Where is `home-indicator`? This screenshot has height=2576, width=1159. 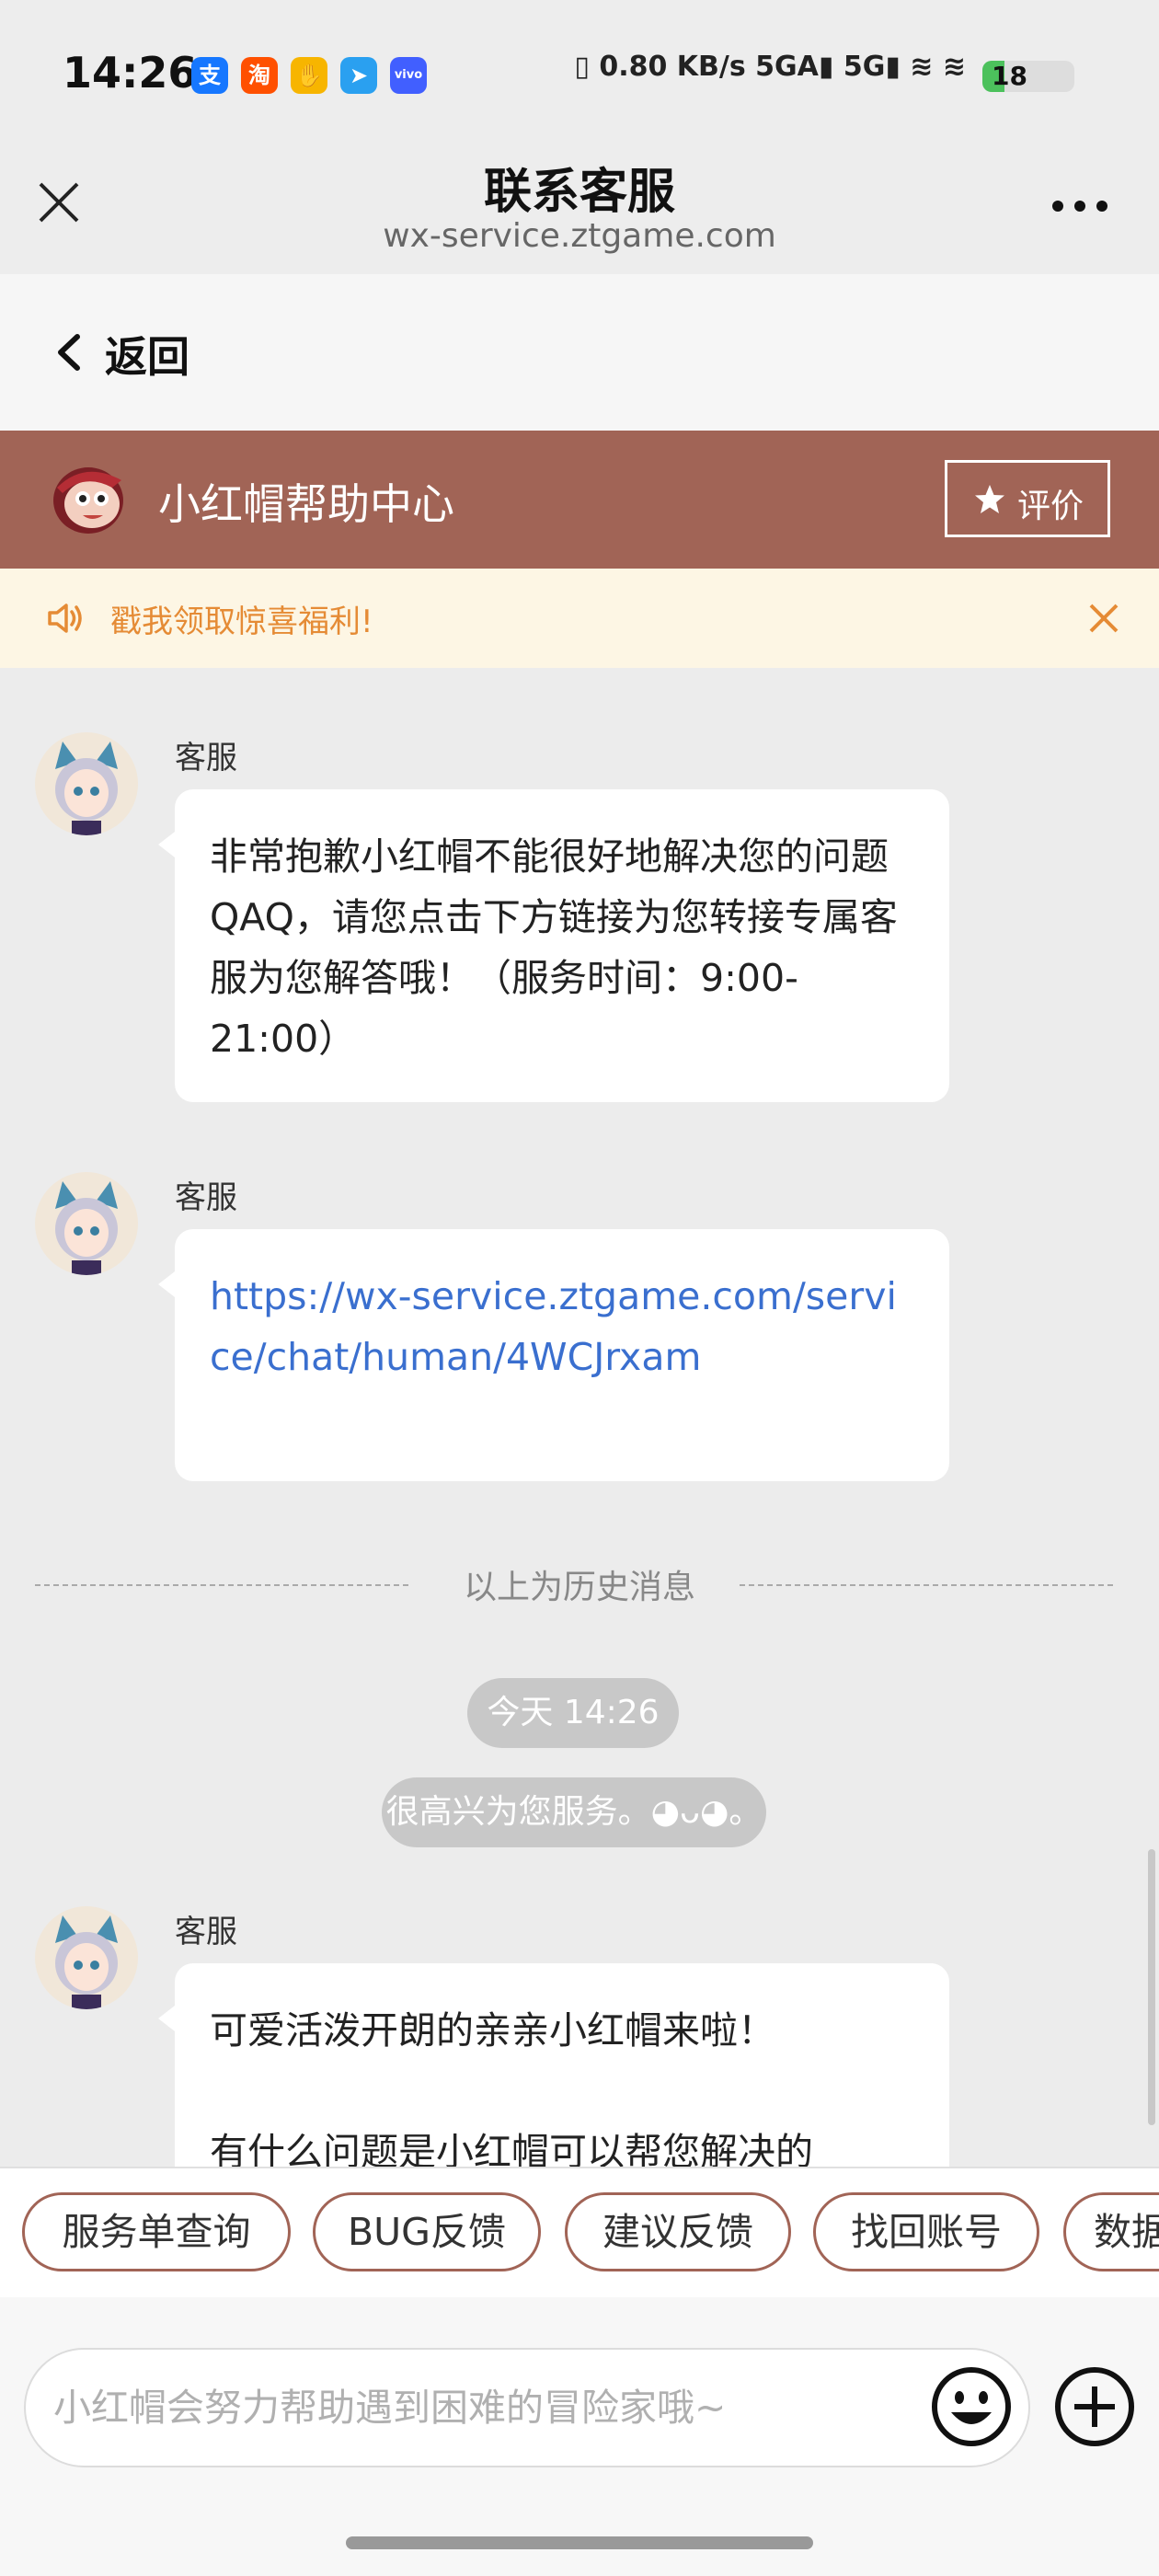 home-indicator is located at coordinates (579, 2542).